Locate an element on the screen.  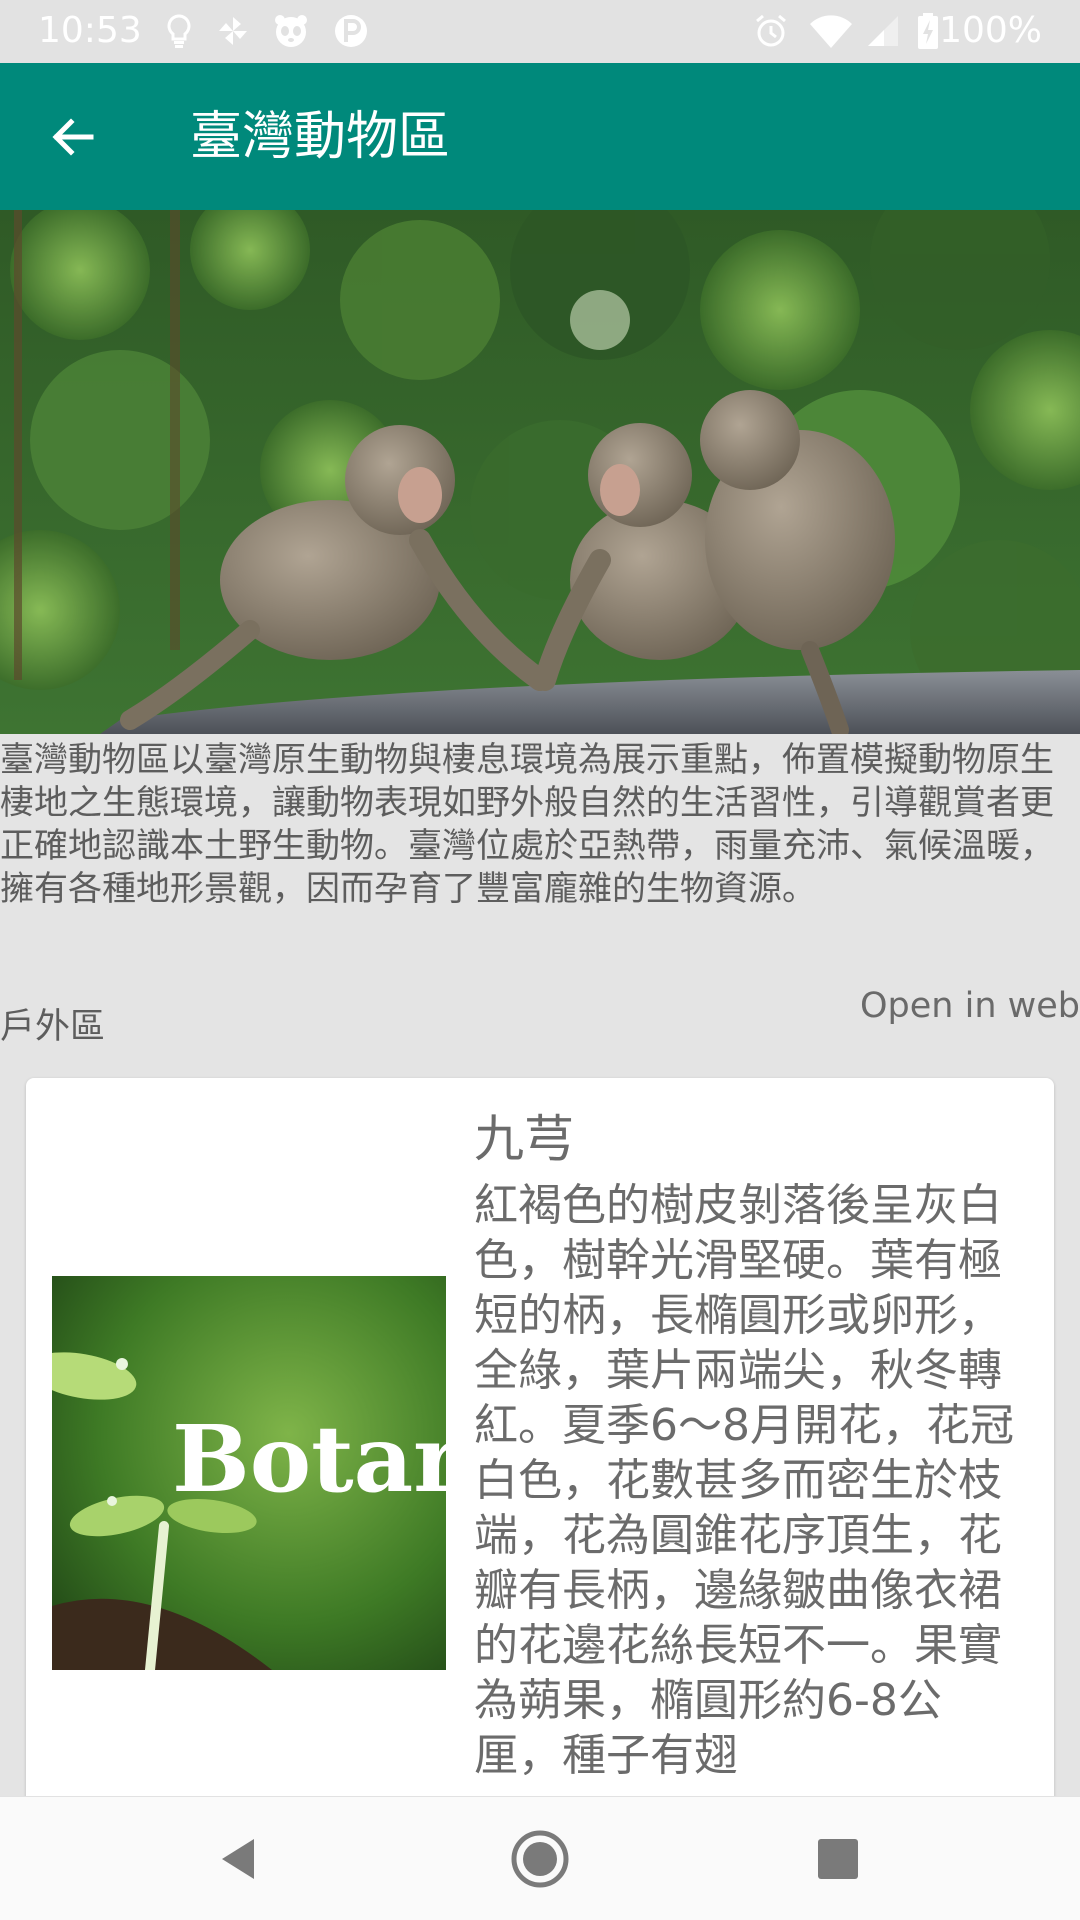
arrow-left-icon is located at coordinates (73, 137).